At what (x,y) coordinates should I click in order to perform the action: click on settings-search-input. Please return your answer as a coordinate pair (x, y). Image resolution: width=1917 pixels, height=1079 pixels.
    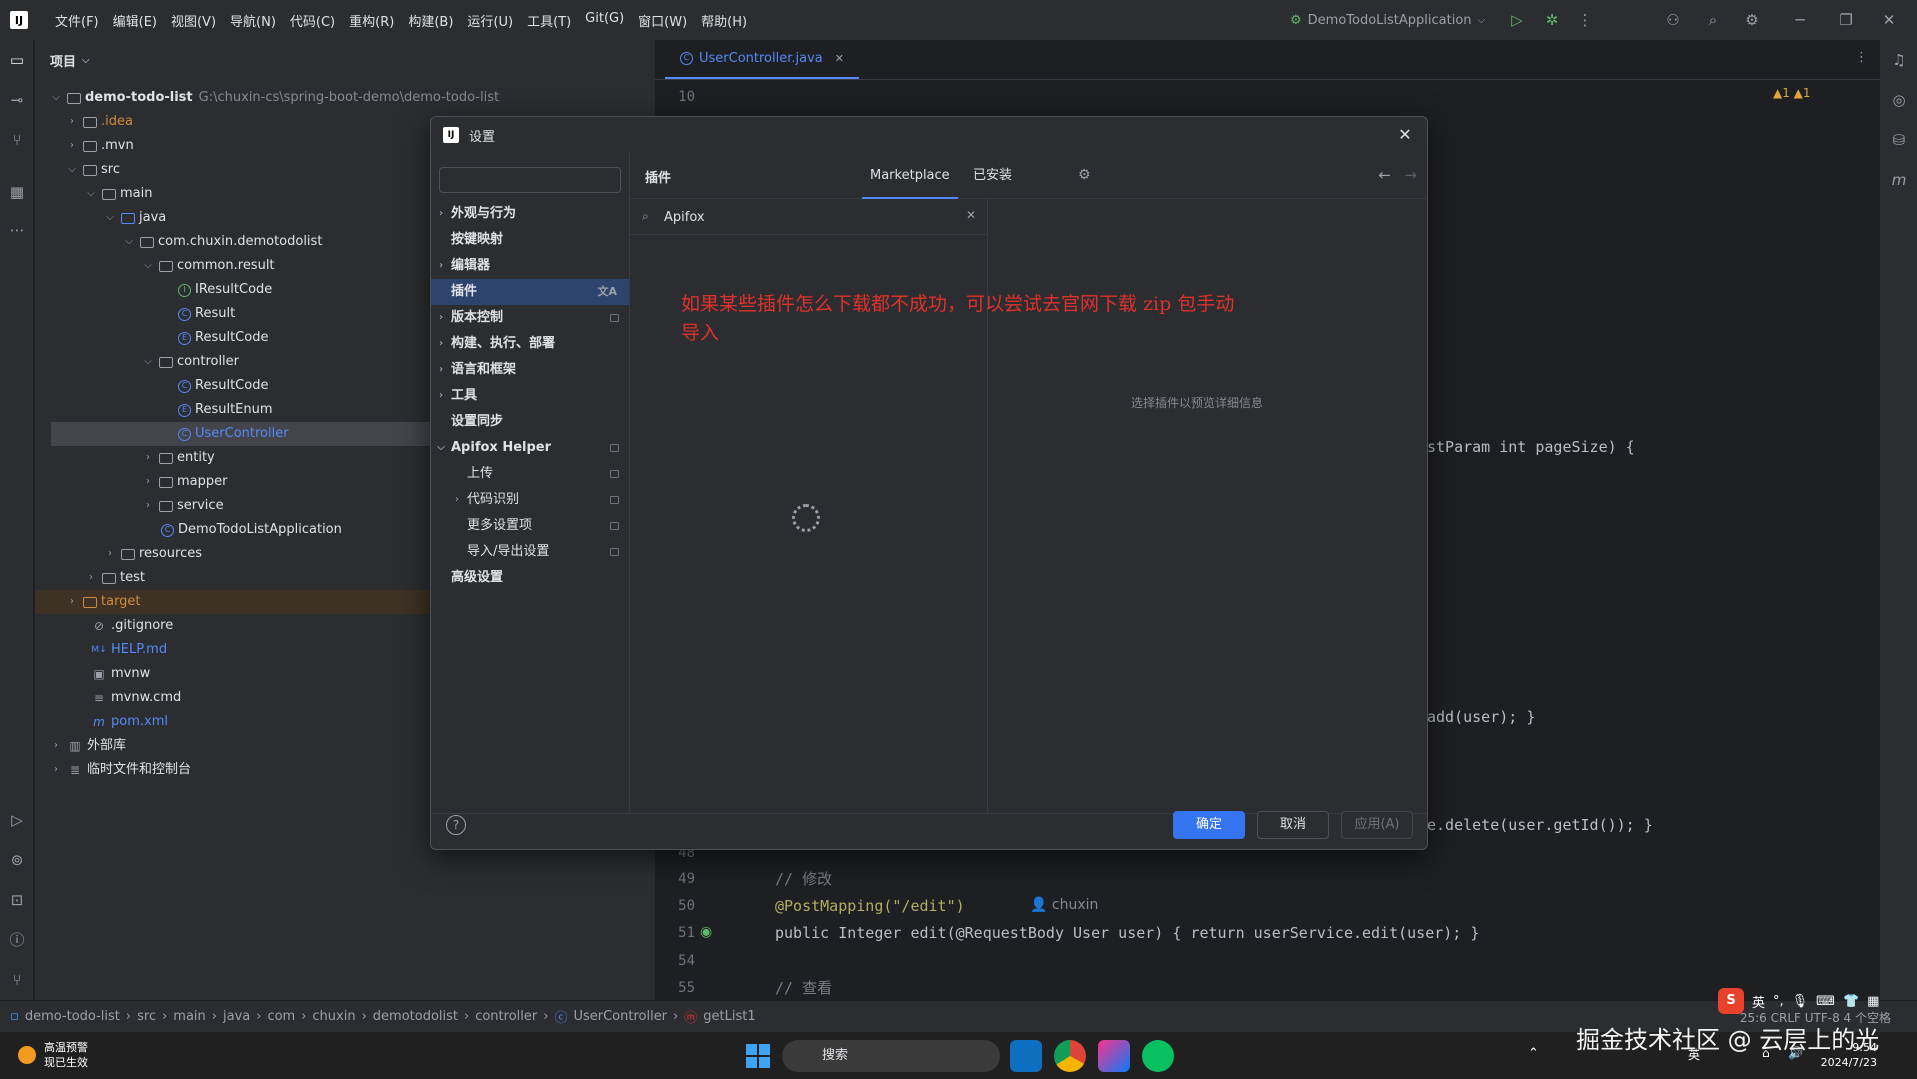
    Looking at the image, I should click on (530, 180).